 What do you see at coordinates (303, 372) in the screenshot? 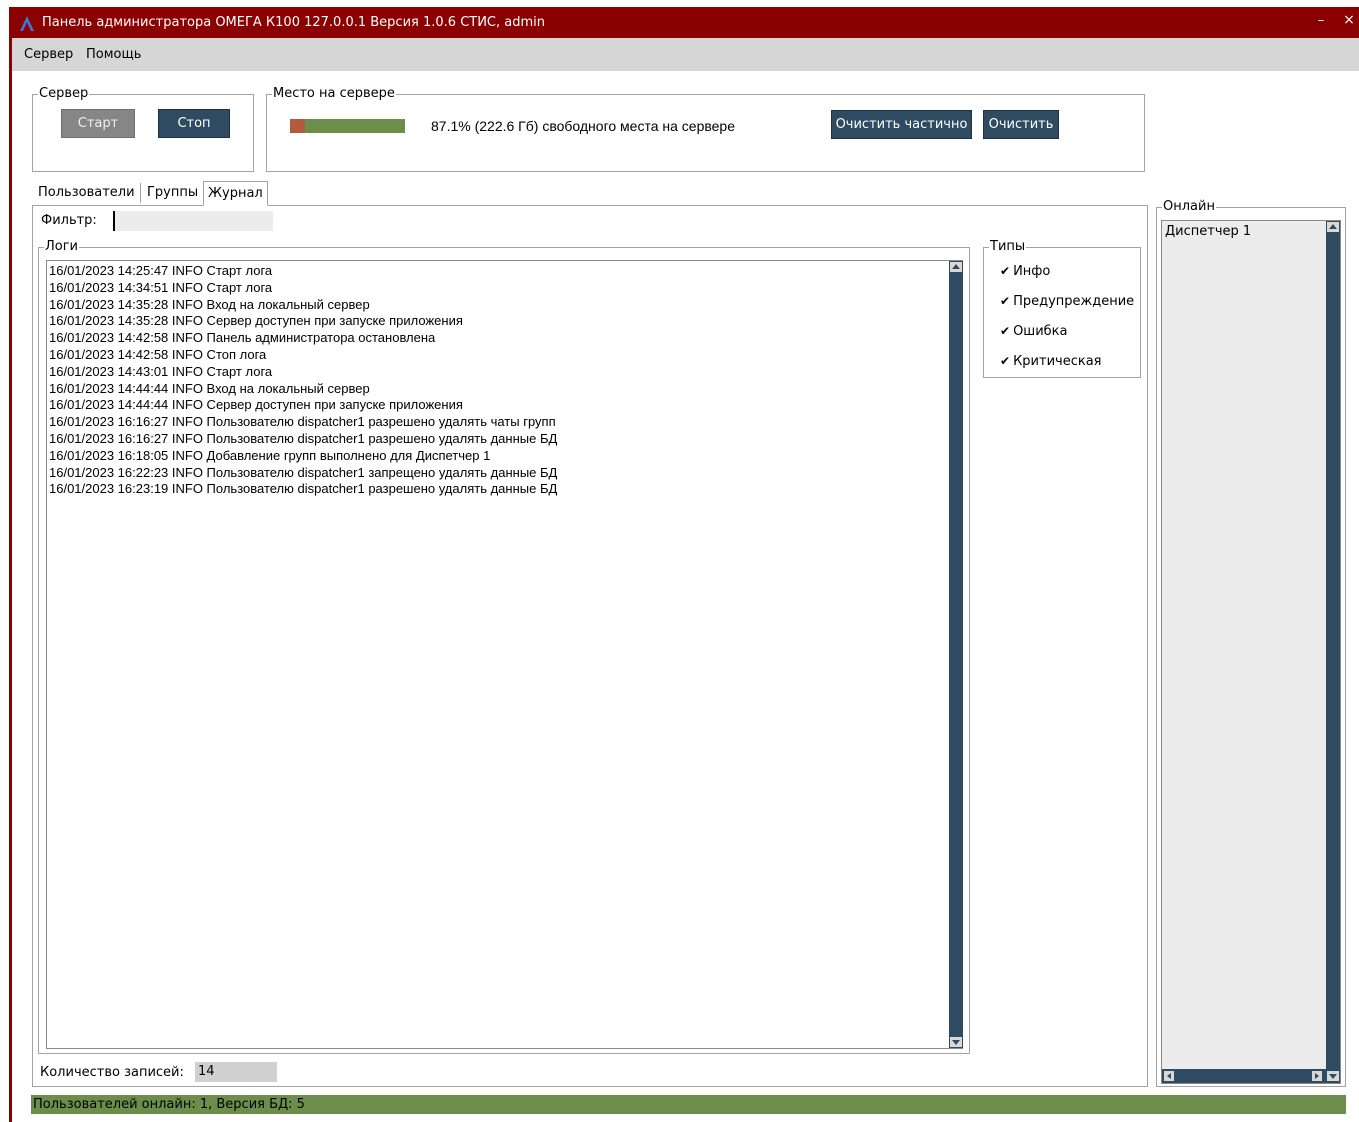
I see `log-entry: 16/01/2023 14:43:01 INFO Старт лога` at bounding box center [303, 372].